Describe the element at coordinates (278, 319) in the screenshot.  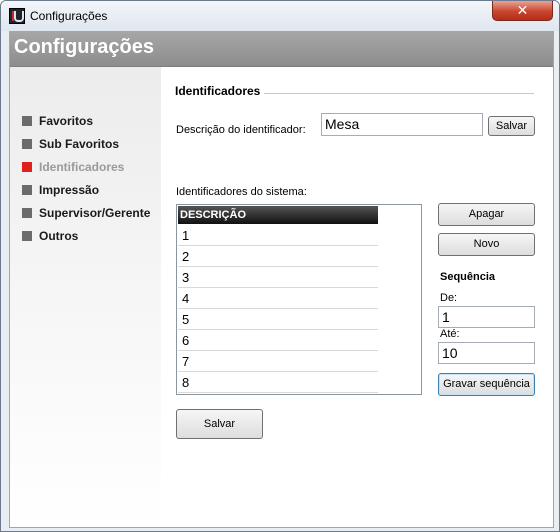
I see `list-item: 5` at that location.